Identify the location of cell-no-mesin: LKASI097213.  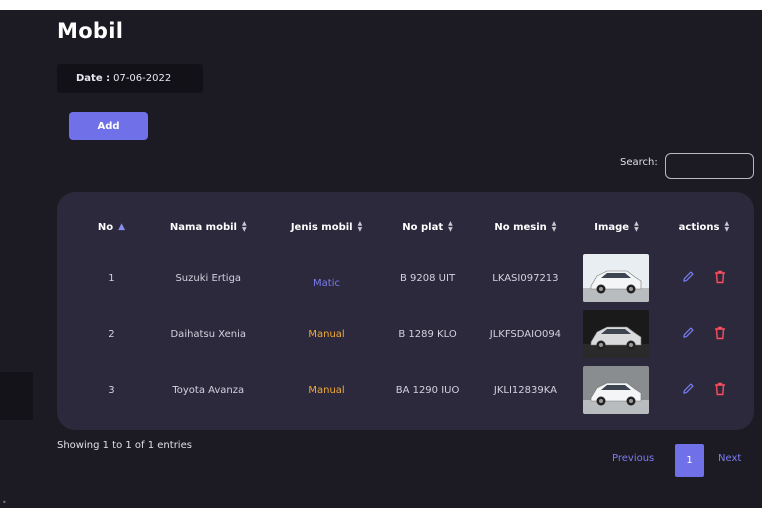
(525, 278).